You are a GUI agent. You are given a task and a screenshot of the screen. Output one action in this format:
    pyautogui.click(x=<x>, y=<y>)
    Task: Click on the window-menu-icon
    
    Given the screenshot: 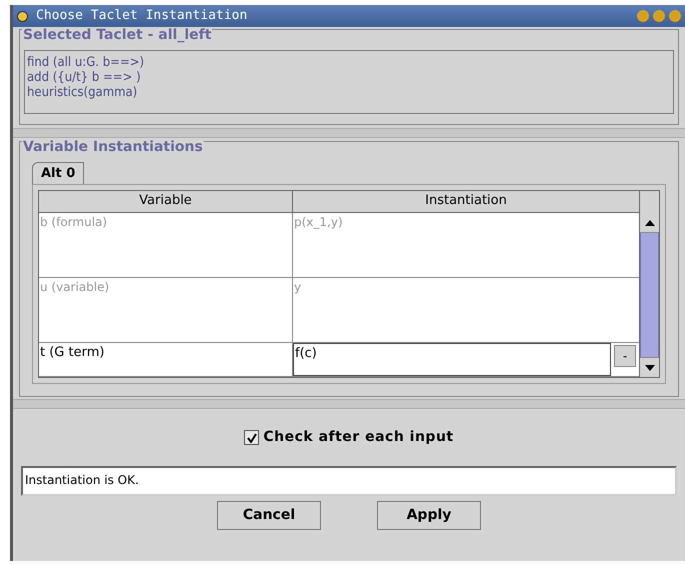 What is the action you would take?
    pyautogui.click(x=22, y=16)
    